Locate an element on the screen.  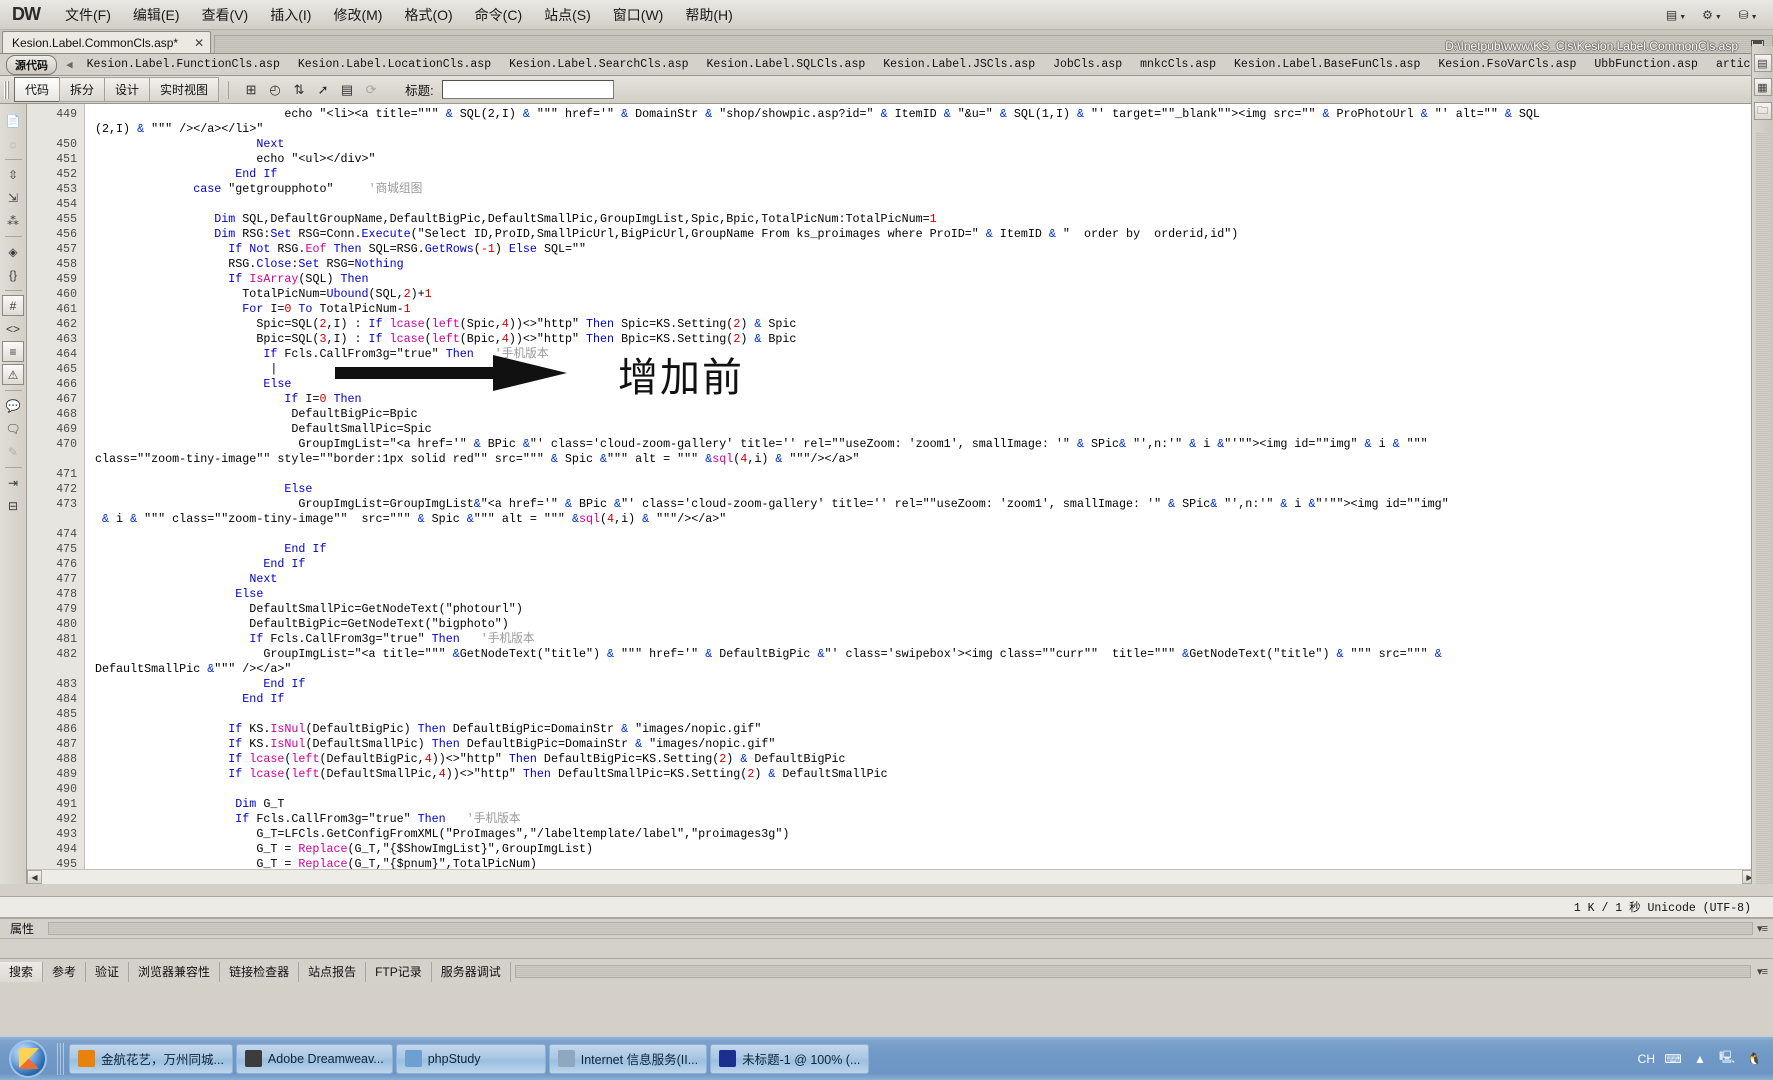
menu-help: 帮助(H) is located at coordinates (708, 15).